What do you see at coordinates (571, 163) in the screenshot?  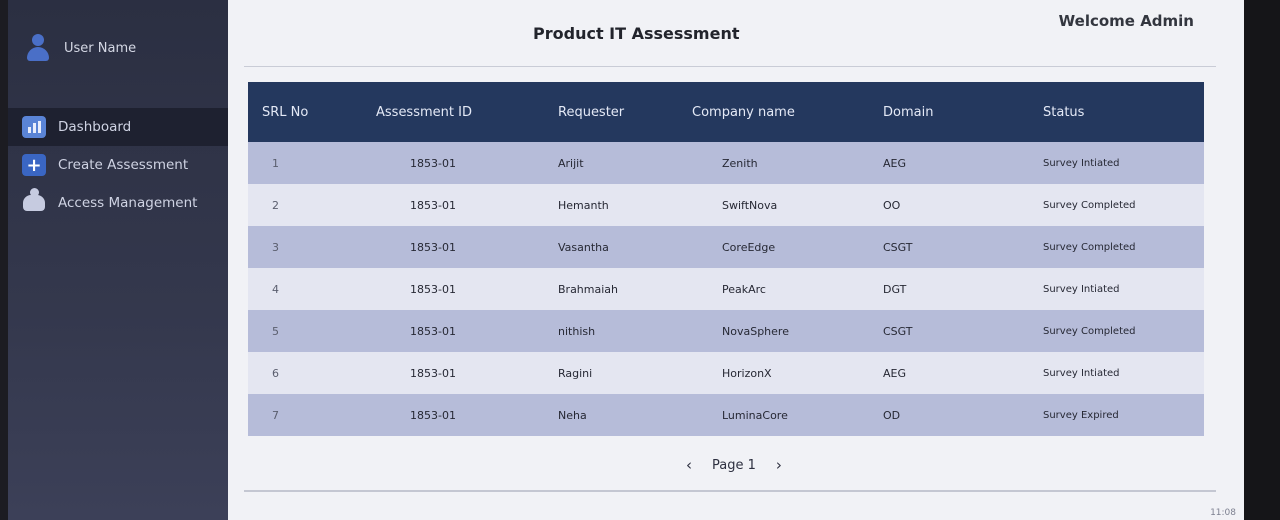 I see `cell-requester: Arijit` at bounding box center [571, 163].